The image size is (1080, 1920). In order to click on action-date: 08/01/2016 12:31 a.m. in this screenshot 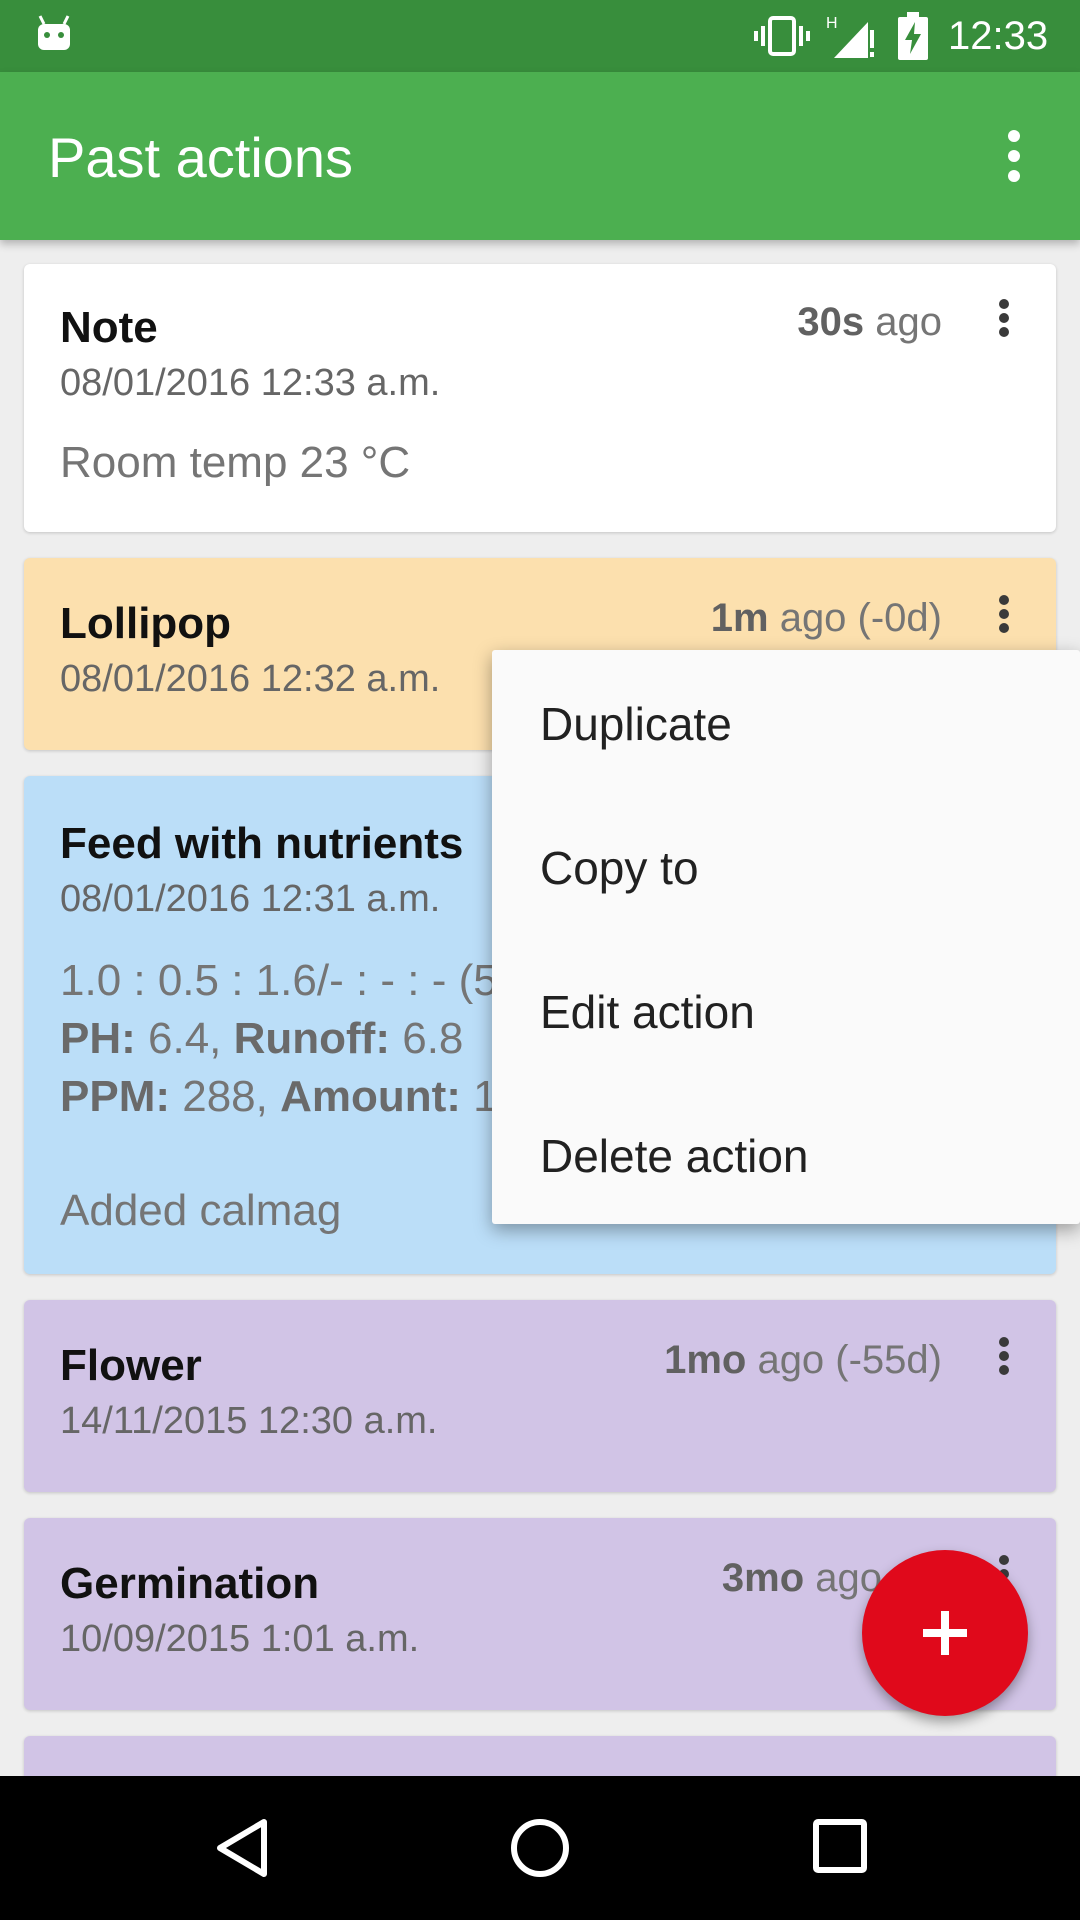, I will do `click(250, 899)`.